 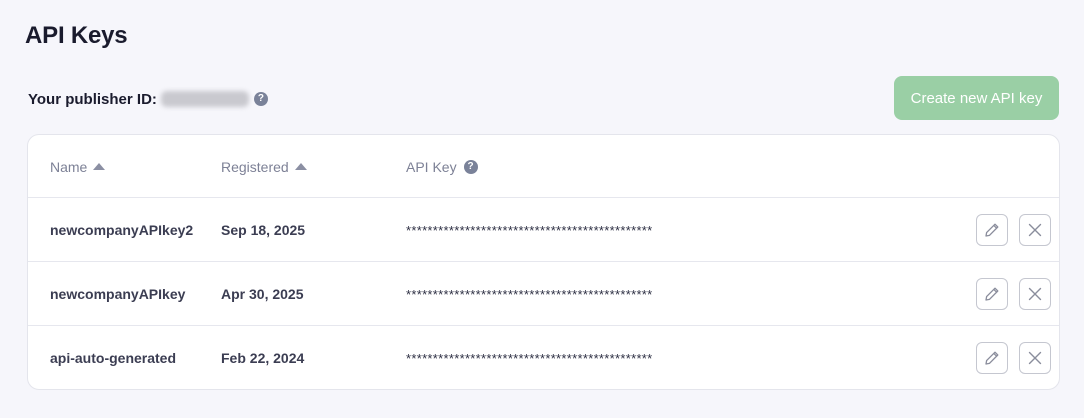 I want to click on publisher-id-row: Your publisher ID: ?, so click(x=148, y=99).